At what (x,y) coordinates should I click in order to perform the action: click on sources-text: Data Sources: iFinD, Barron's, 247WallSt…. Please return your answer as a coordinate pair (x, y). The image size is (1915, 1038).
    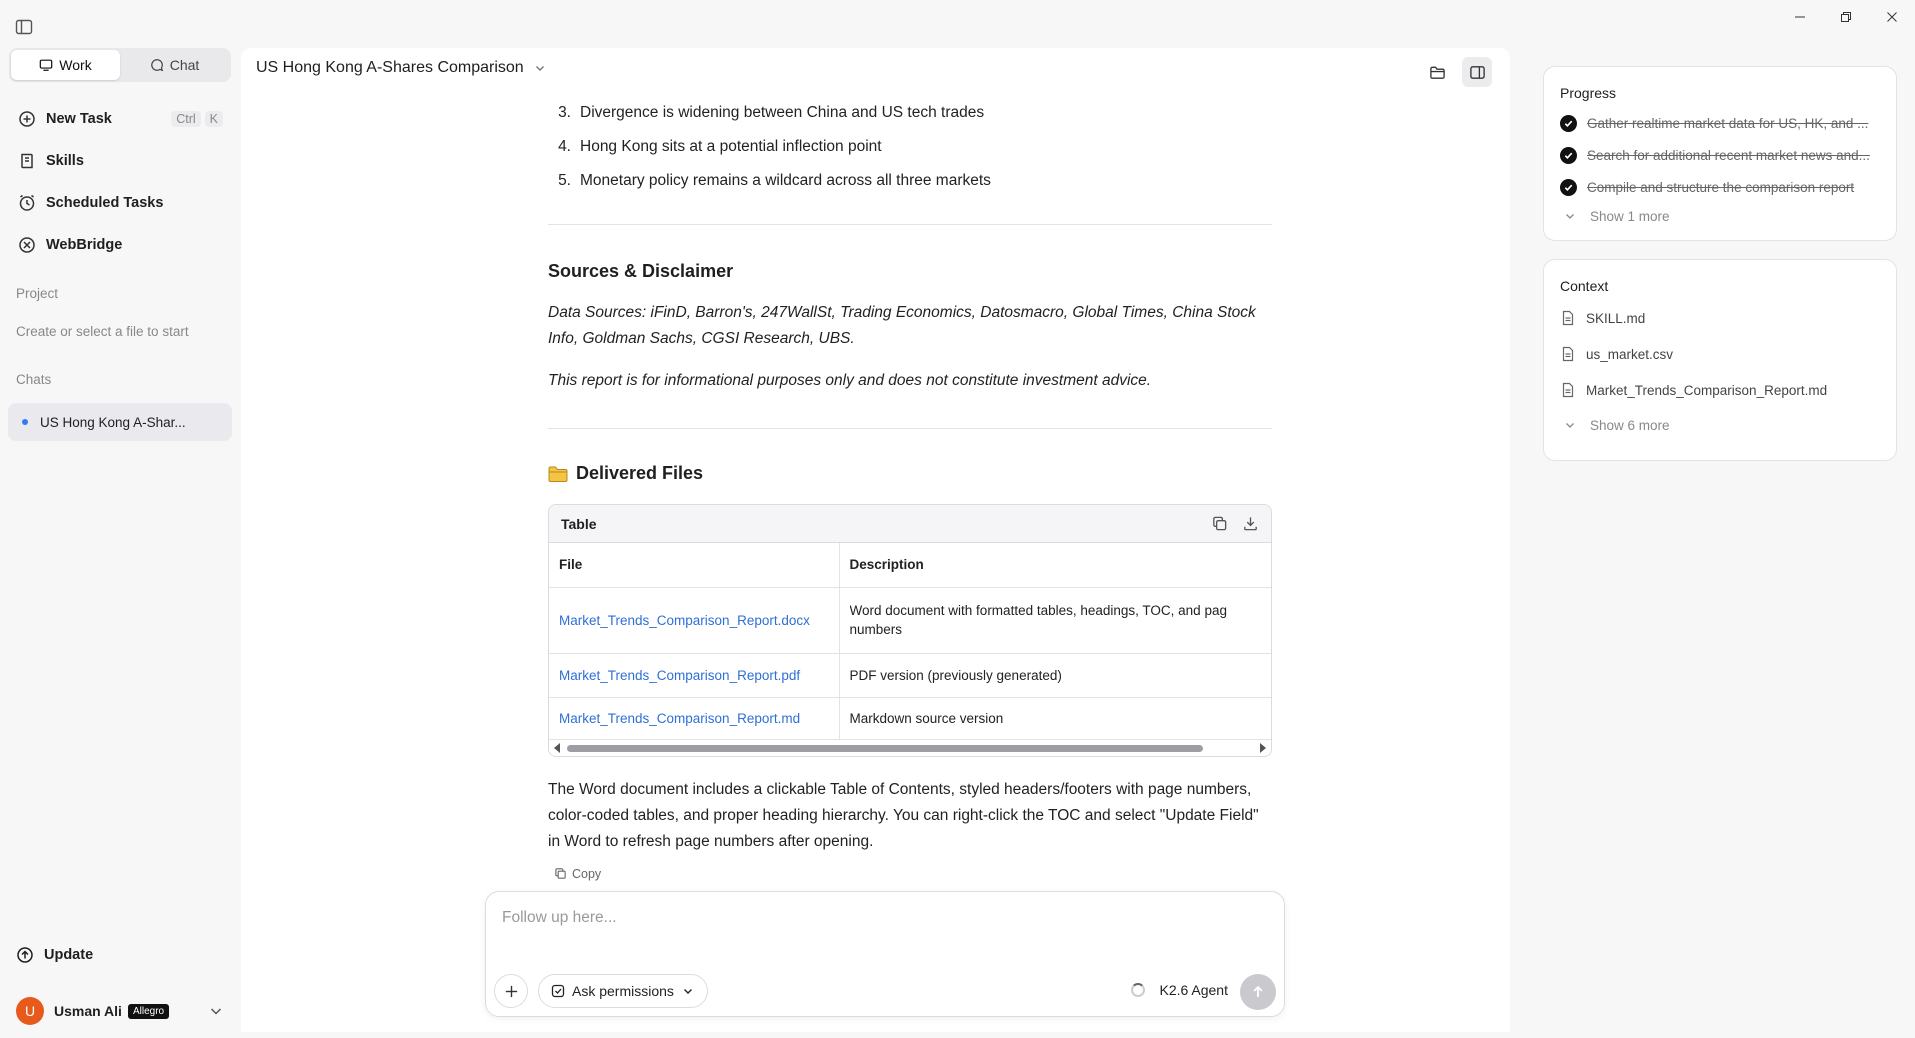
    Looking at the image, I should click on (902, 325).